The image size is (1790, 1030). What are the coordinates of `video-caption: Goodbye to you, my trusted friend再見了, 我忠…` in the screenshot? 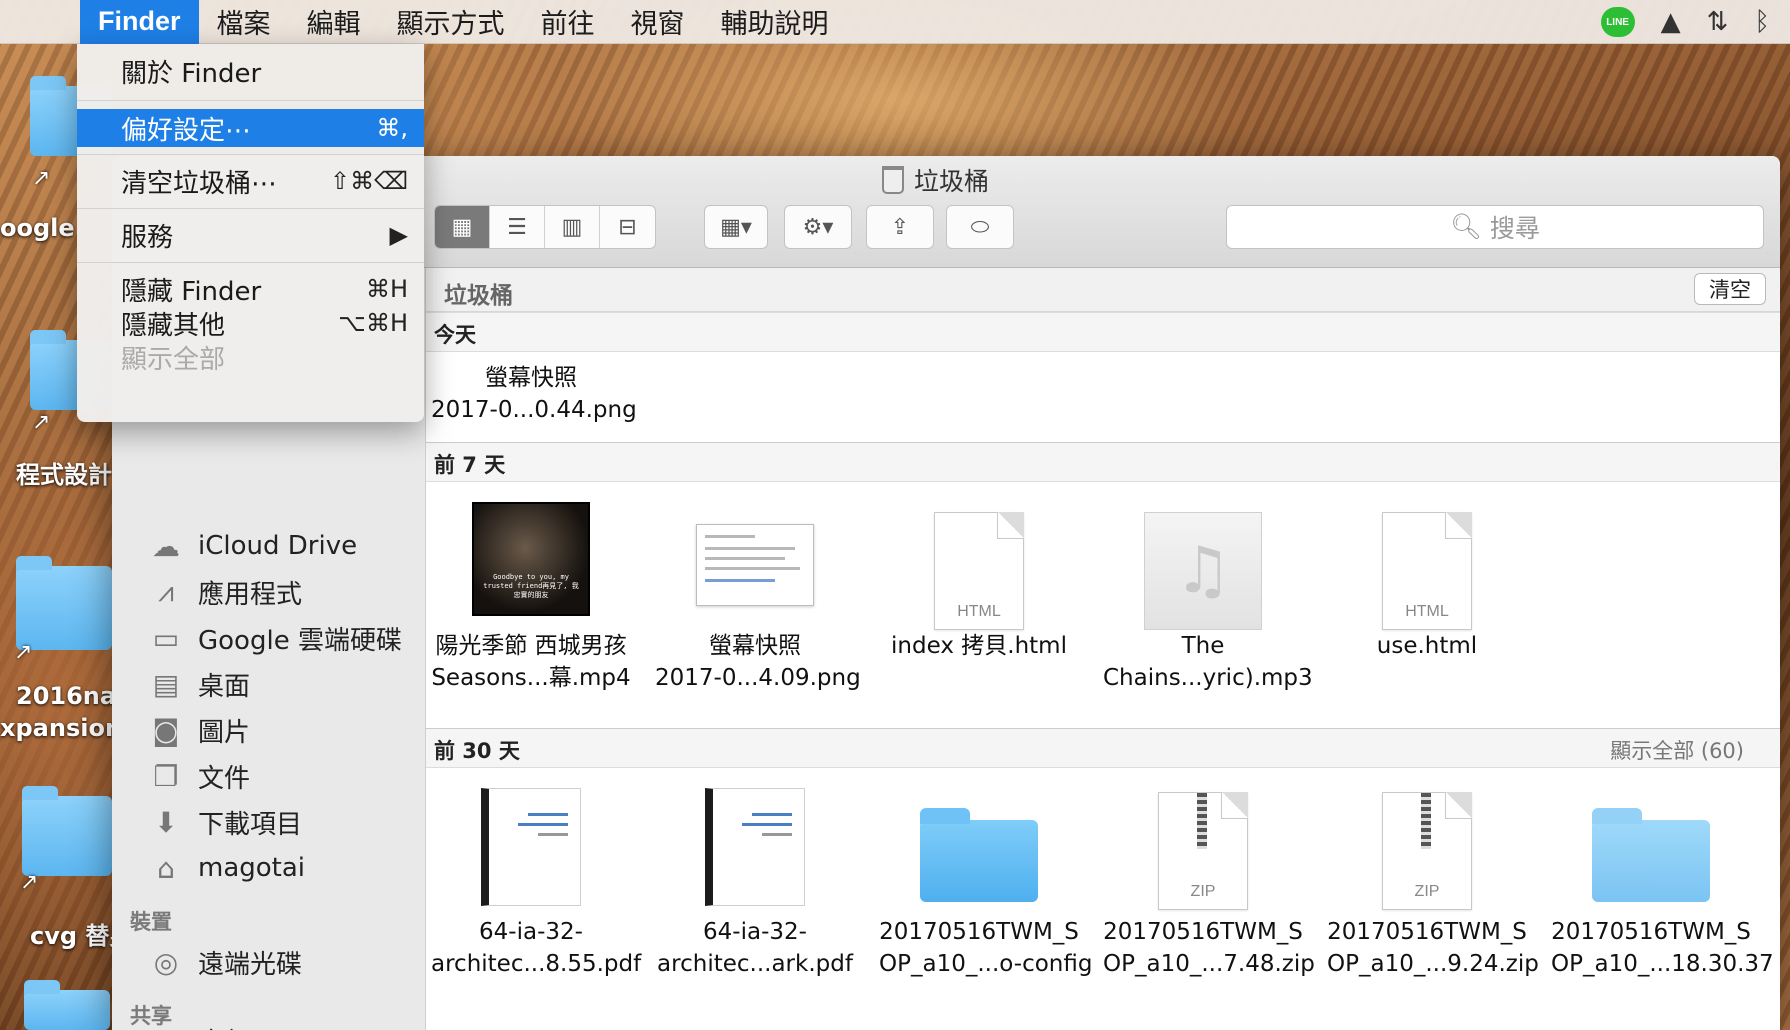 It's located at (531, 586).